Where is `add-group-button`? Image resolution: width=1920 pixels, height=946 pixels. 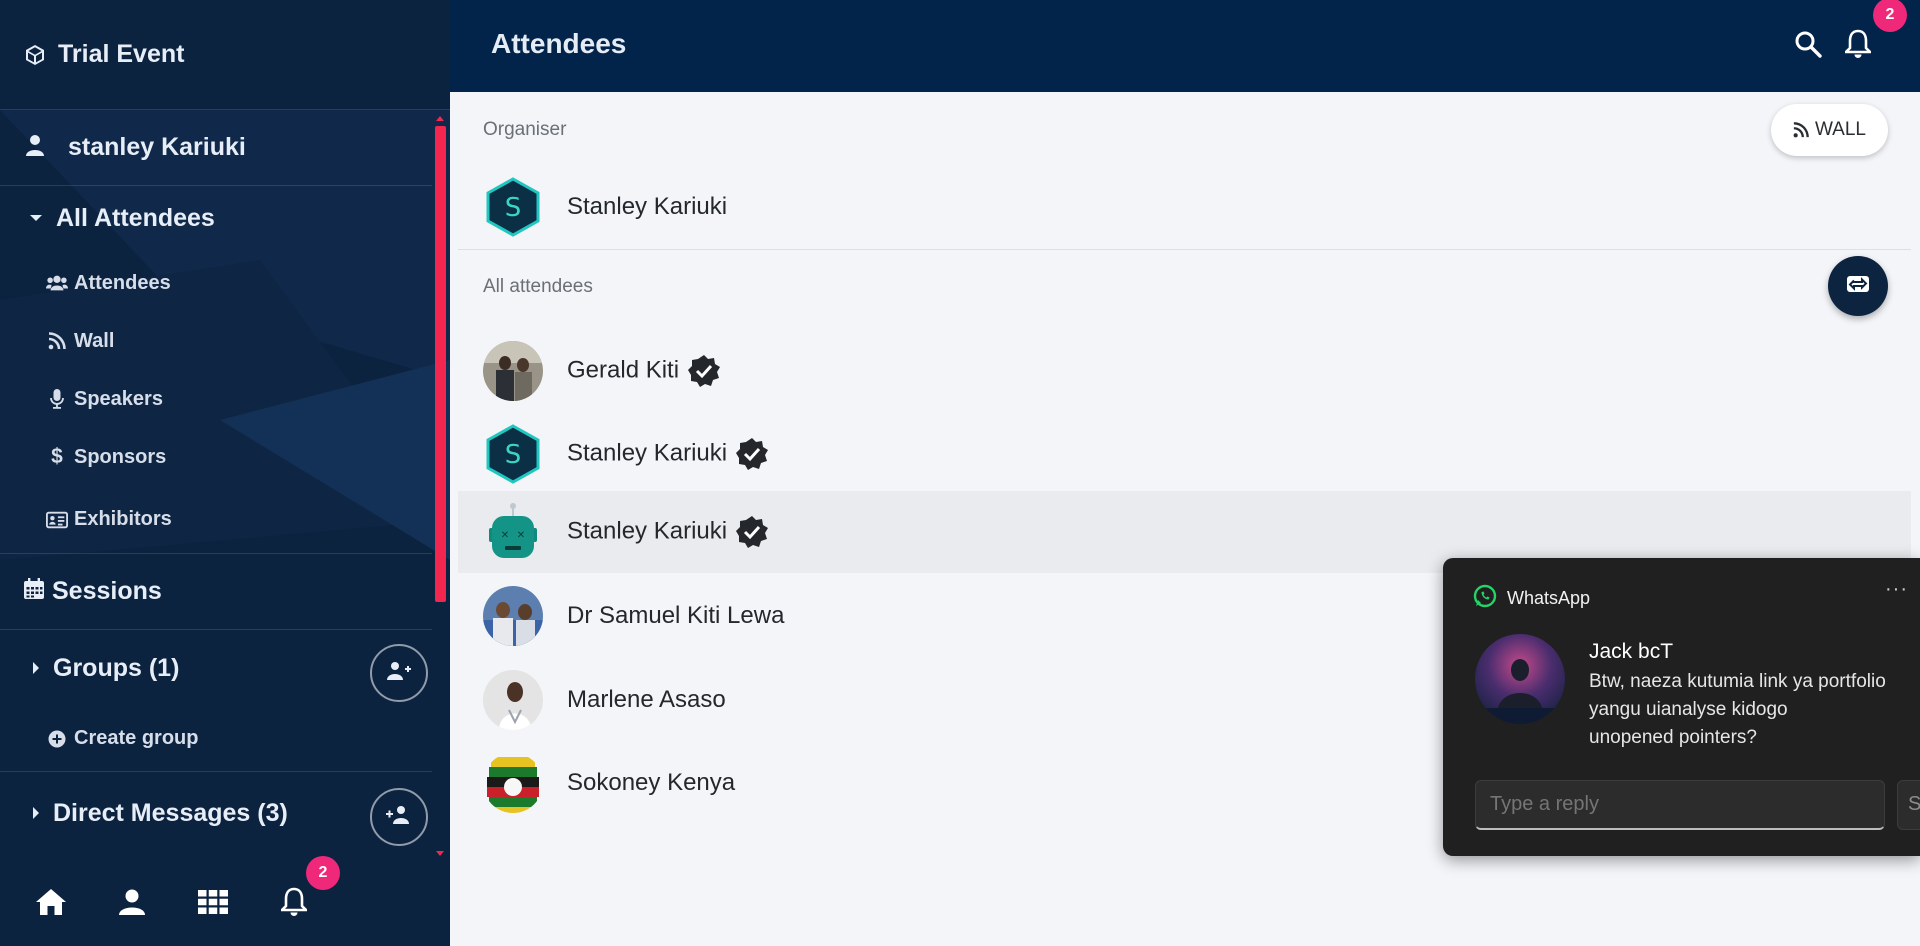 add-group-button is located at coordinates (399, 673).